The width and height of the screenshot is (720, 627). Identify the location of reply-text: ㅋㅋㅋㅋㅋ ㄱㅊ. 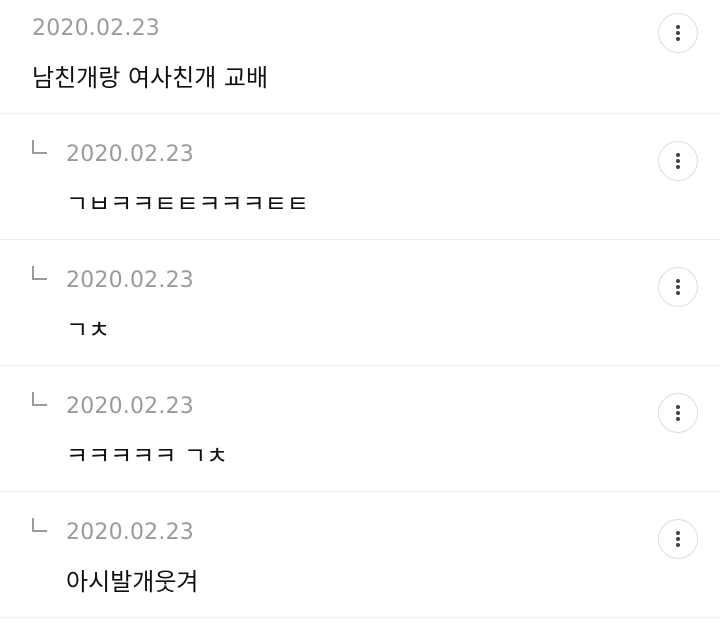
(147, 456).